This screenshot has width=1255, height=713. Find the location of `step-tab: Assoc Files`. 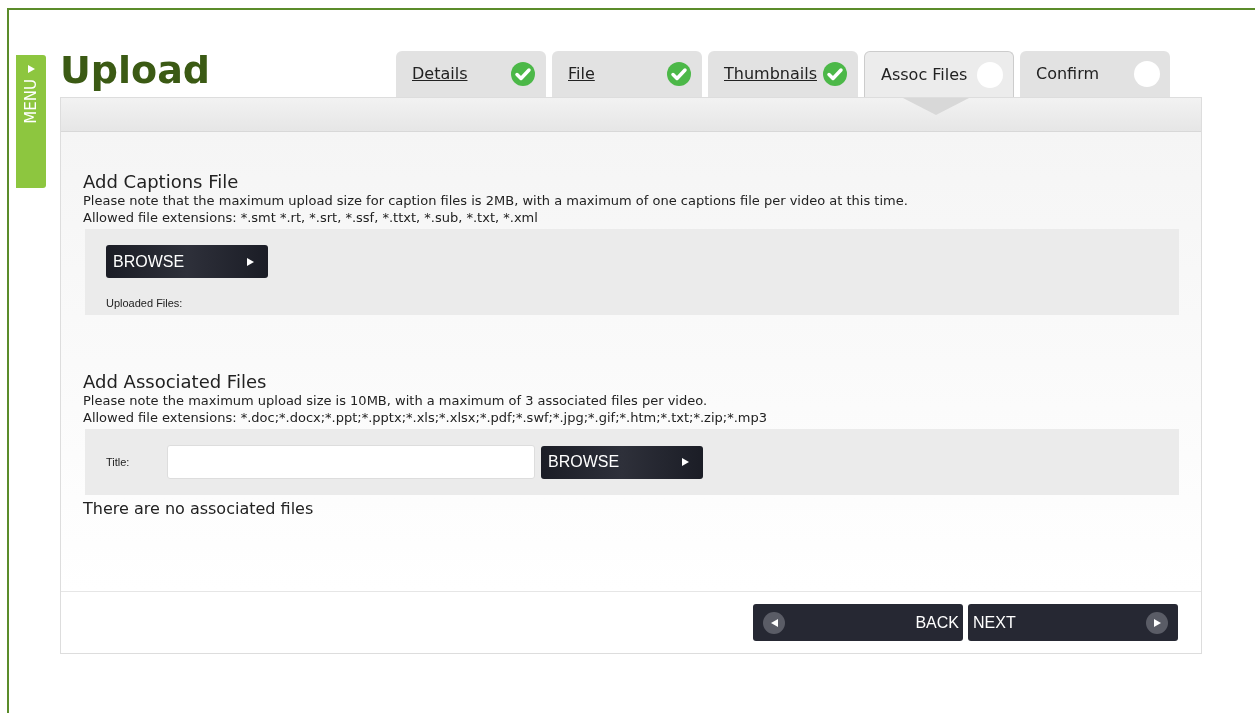

step-tab: Assoc Files is located at coordinates (939, 74).